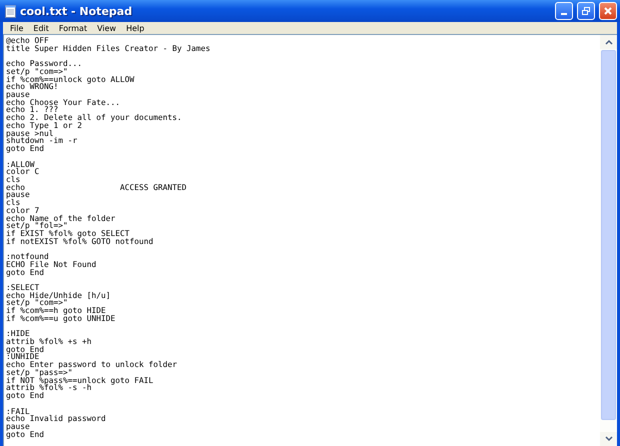 Image resolution: width=620 pixels, height=446 pixels. I want to click on minimize-icon, so click(564, 14).